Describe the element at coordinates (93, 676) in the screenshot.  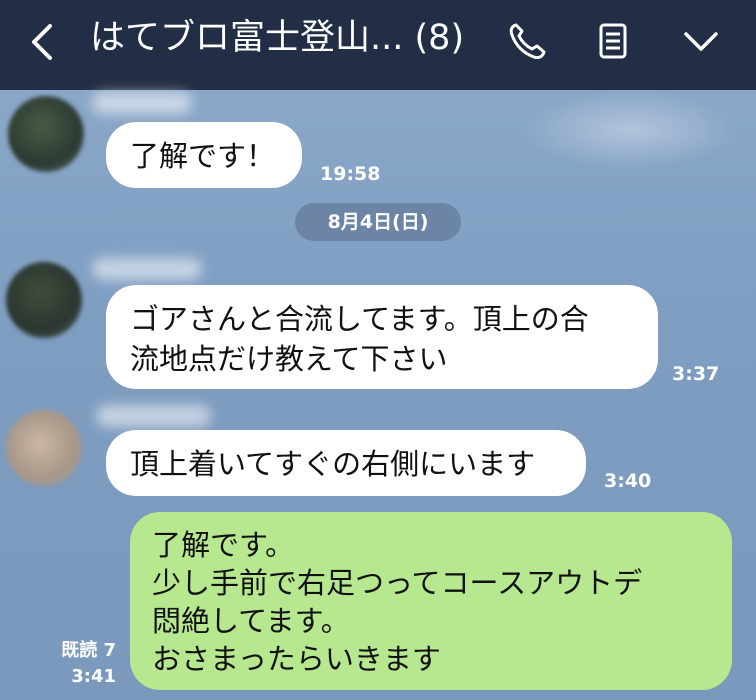
I see `message-time: 3:41` at that location.